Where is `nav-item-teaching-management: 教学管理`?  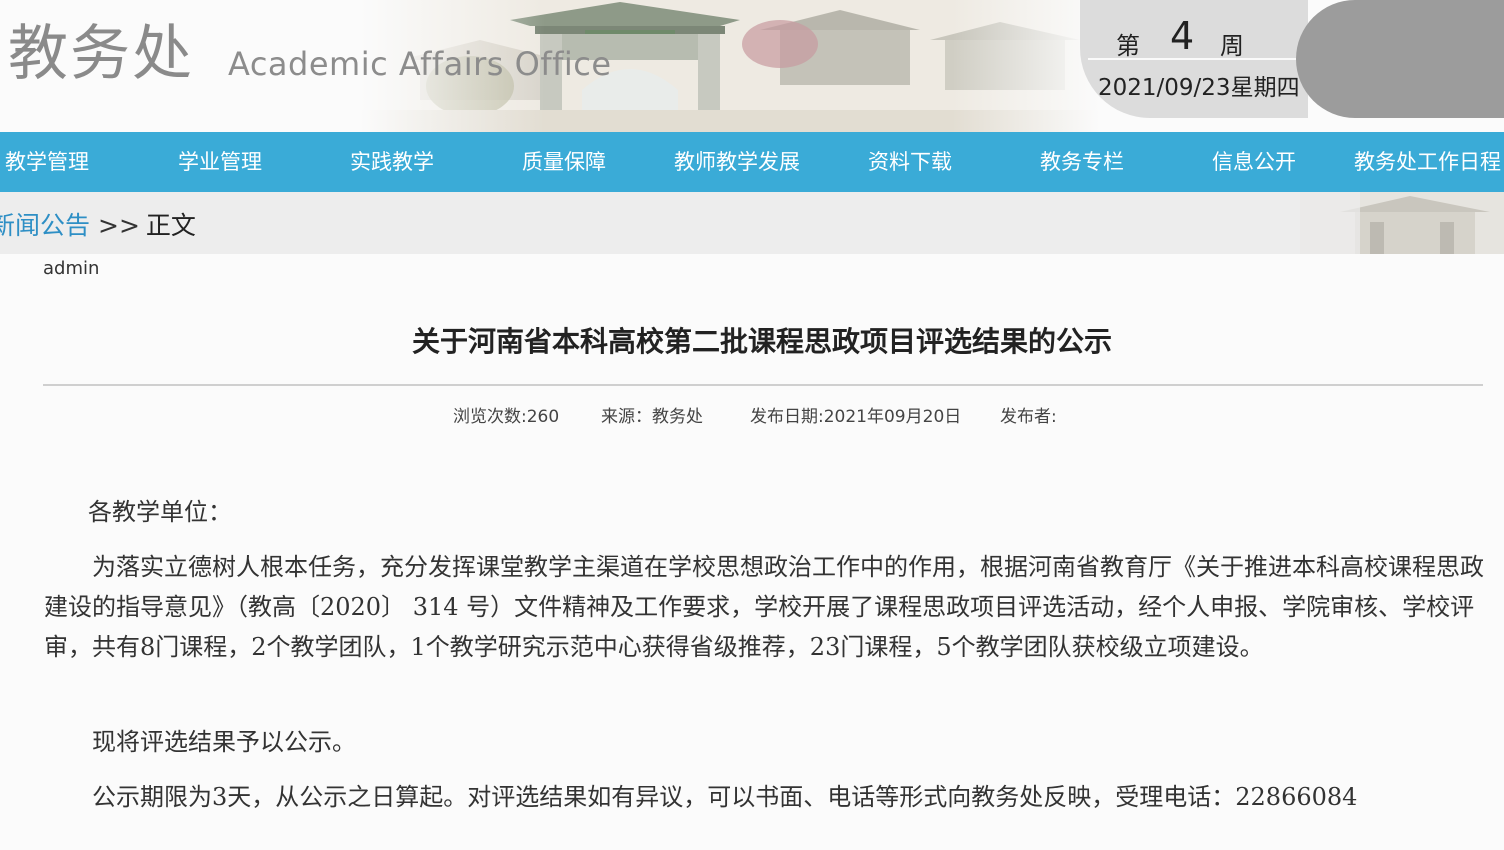
nav-item-teaching-management: 教学管理 is located at coordinates (47, 162).